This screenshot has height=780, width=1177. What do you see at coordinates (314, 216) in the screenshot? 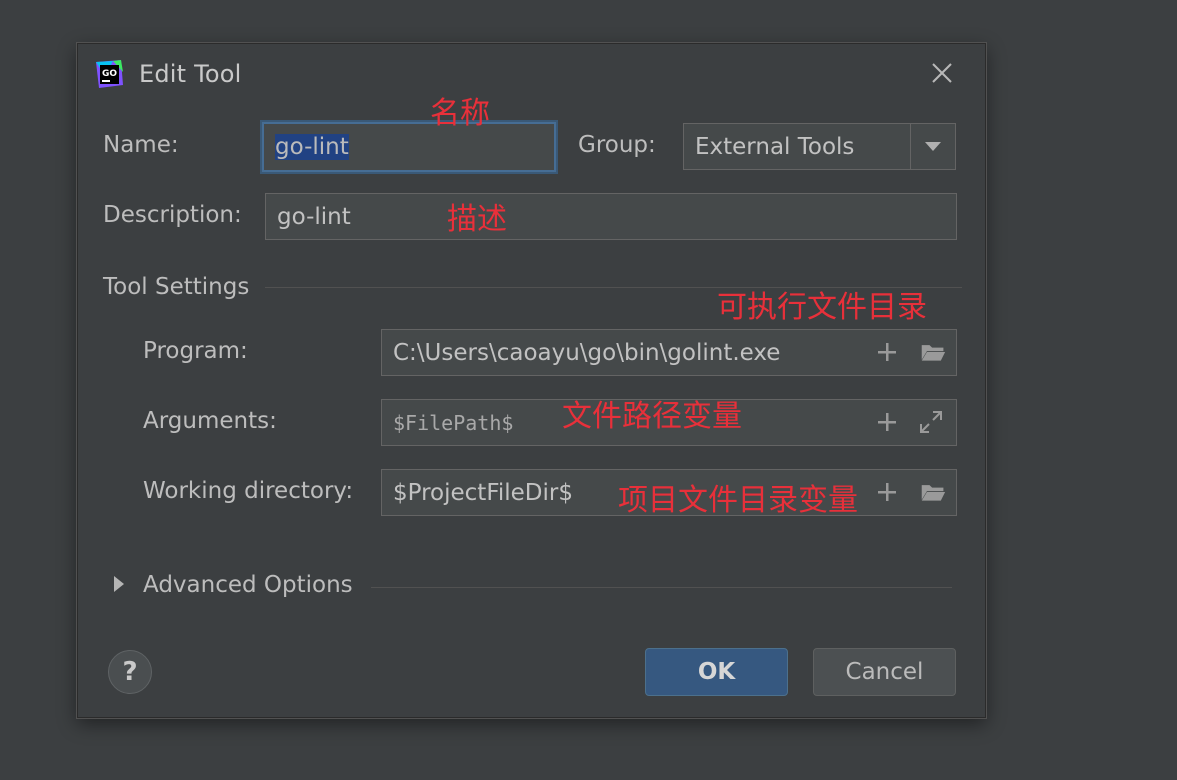
I see `description-value: go-lint` at bounding box center [314, 216].